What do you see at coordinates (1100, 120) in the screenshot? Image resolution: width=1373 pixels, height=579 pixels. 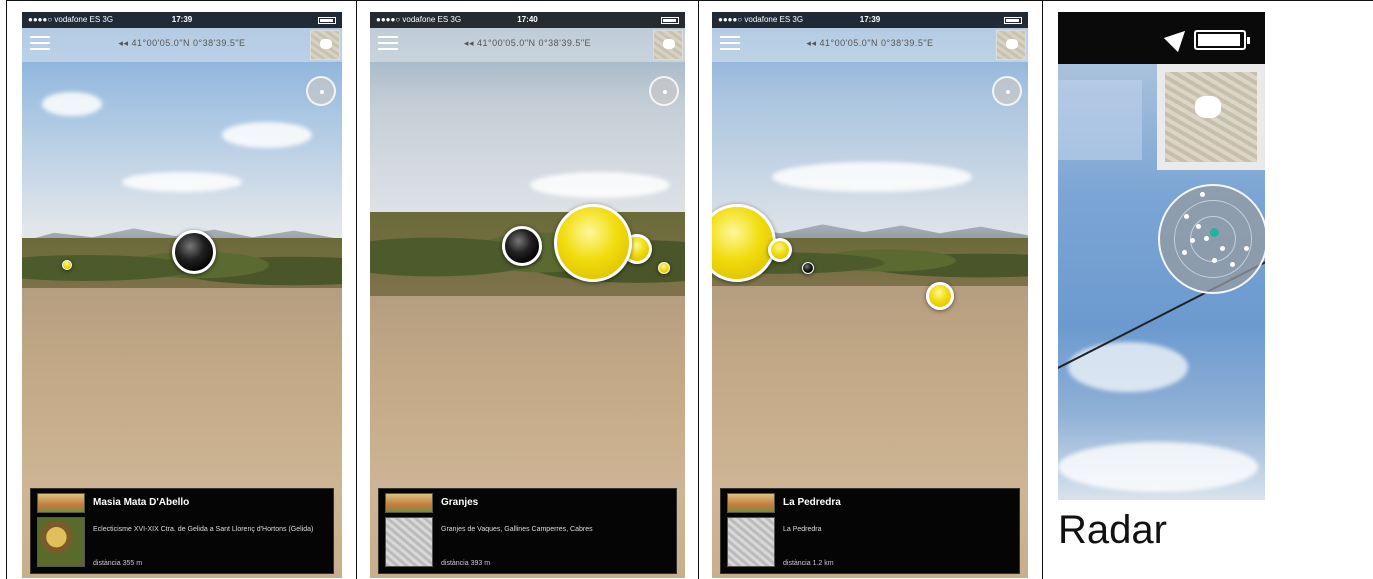 I see `top-bar` at bounding box center [1100, 120].